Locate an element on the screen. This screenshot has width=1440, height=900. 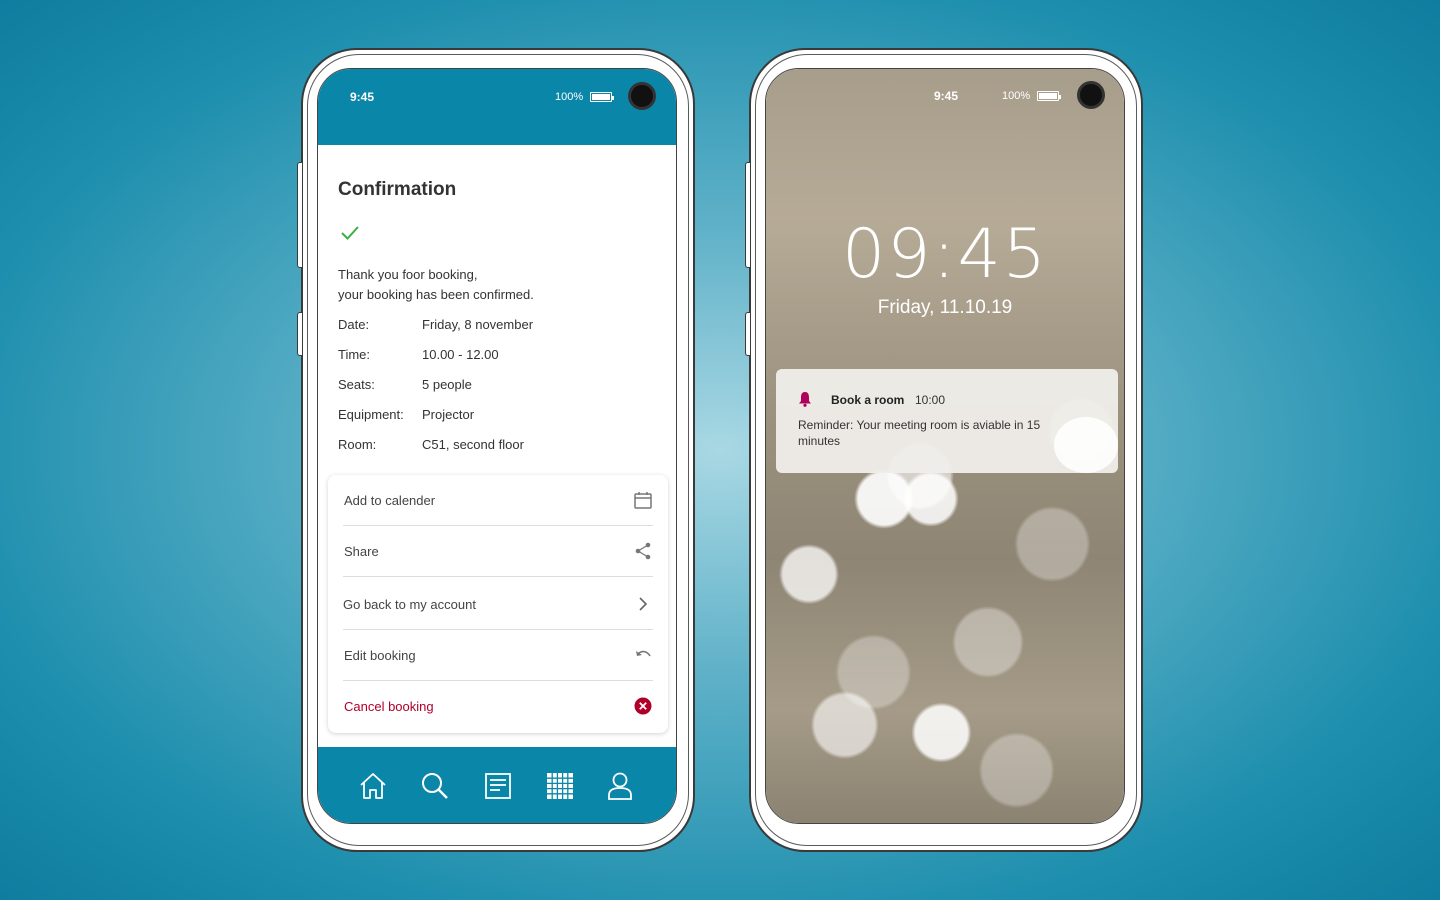
notification-app-name: Book a room is located at coordinates (868, 400).